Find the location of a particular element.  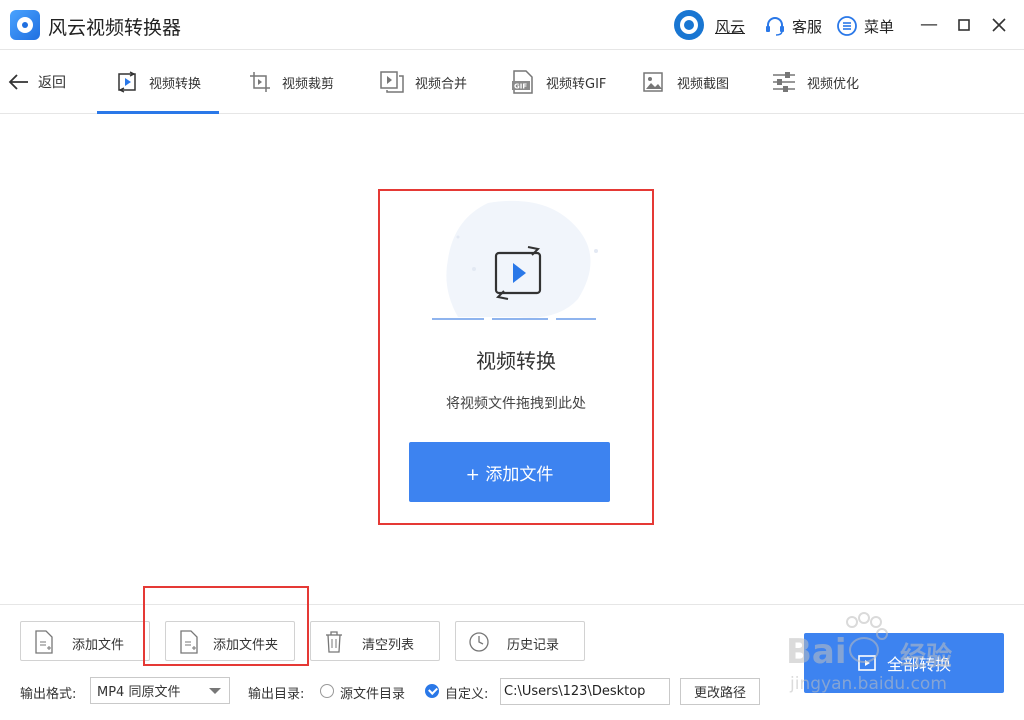

output-format-select: MP4 同原文件 is located at coordinates (160, 690).